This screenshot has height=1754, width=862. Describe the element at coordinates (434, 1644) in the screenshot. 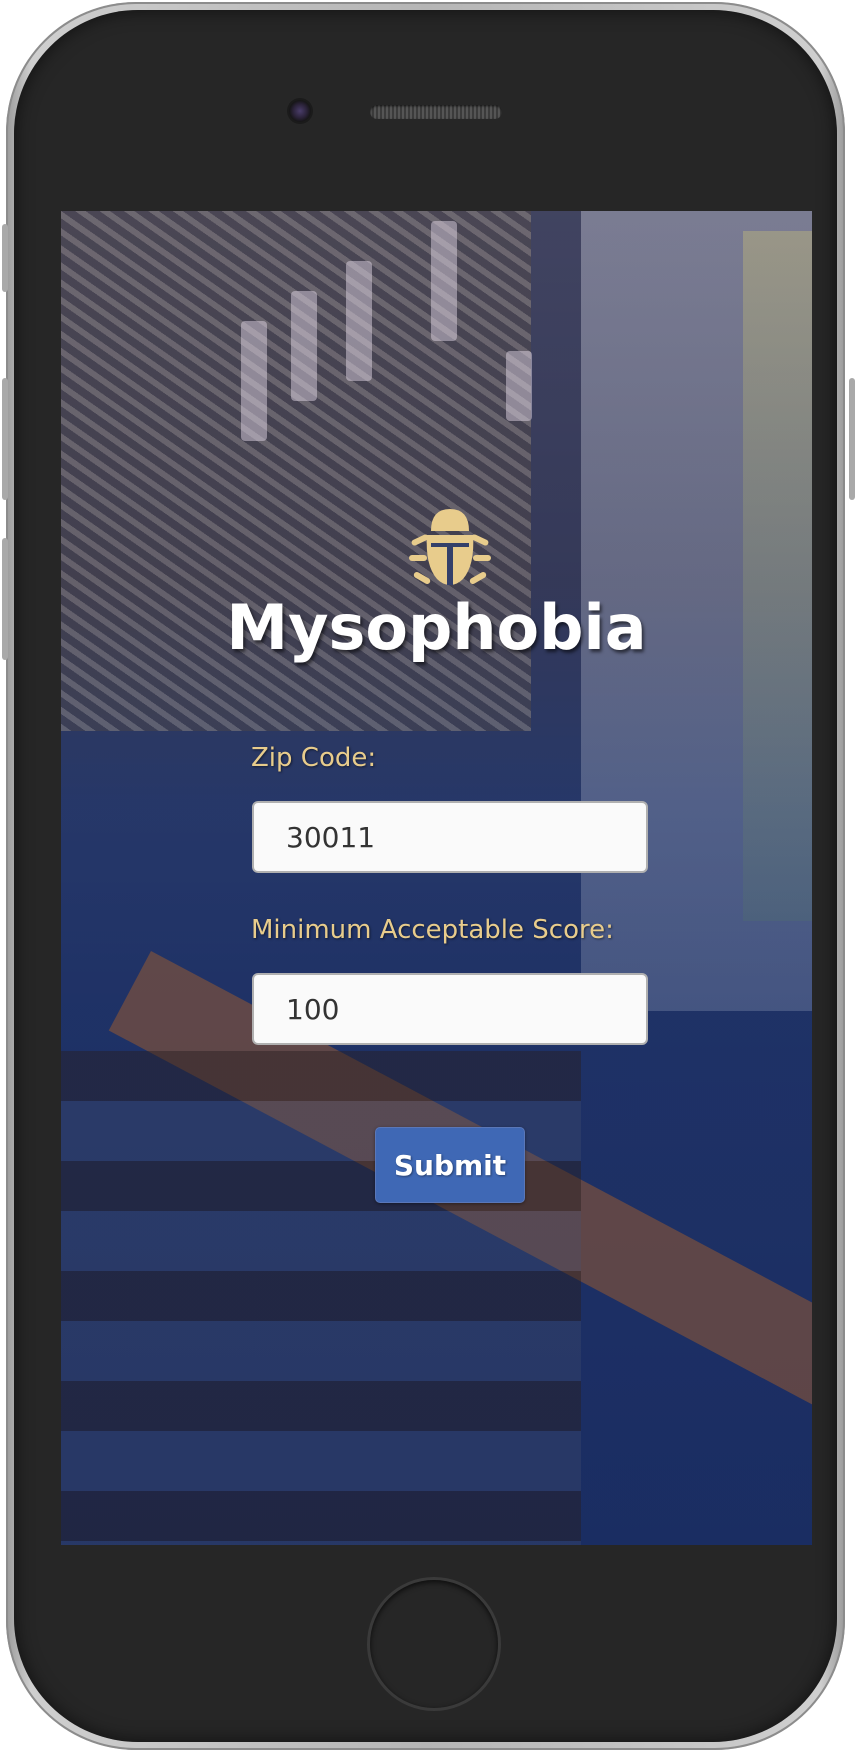

I see `home-button` at that location.